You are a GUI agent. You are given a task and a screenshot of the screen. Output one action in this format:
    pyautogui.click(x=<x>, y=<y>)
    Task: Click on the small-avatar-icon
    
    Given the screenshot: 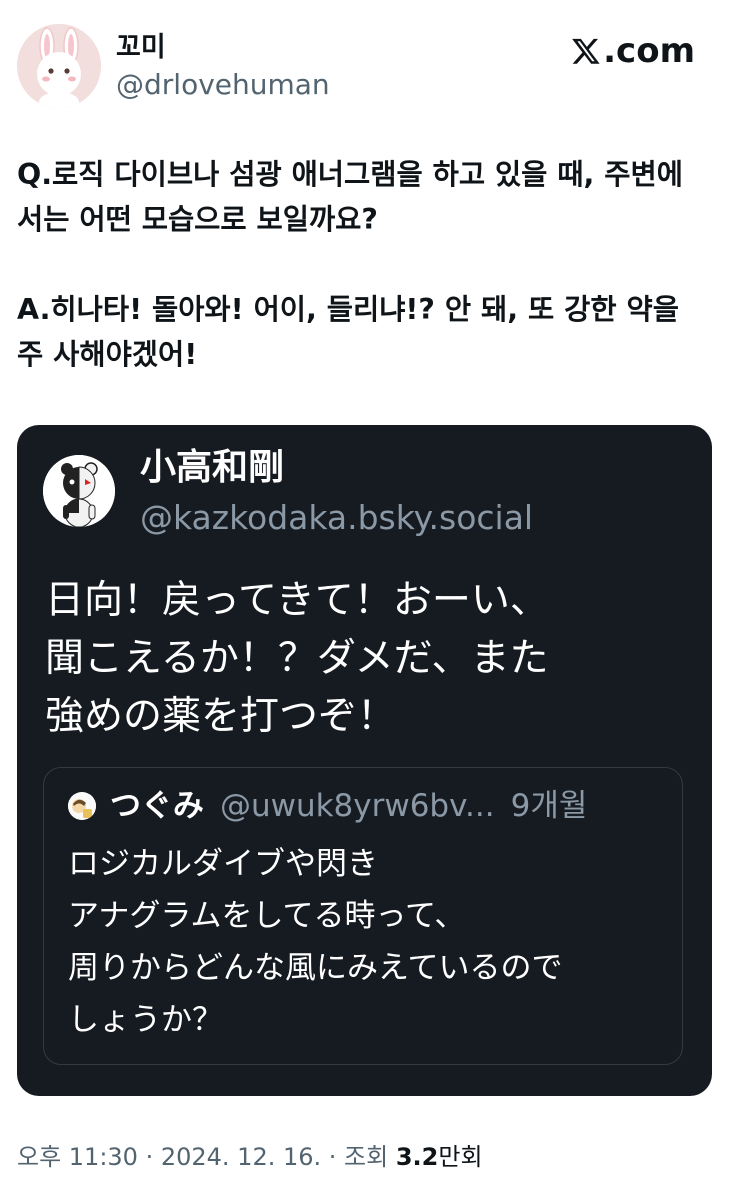 What is the action you would take?
    pyautogui.click(x=82, y=807)
    